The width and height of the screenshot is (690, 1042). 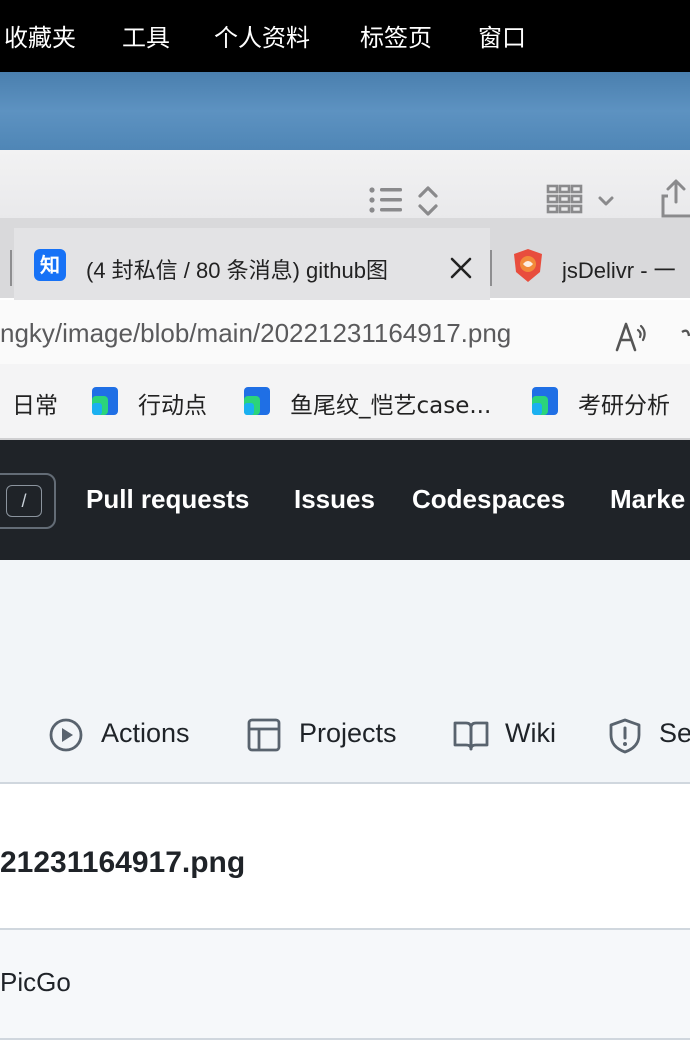 What do you see at coordinates (50, 265) in the screenshot?
I see `zhihu-favicon-icon: 知` at bounding box center [50, 265].